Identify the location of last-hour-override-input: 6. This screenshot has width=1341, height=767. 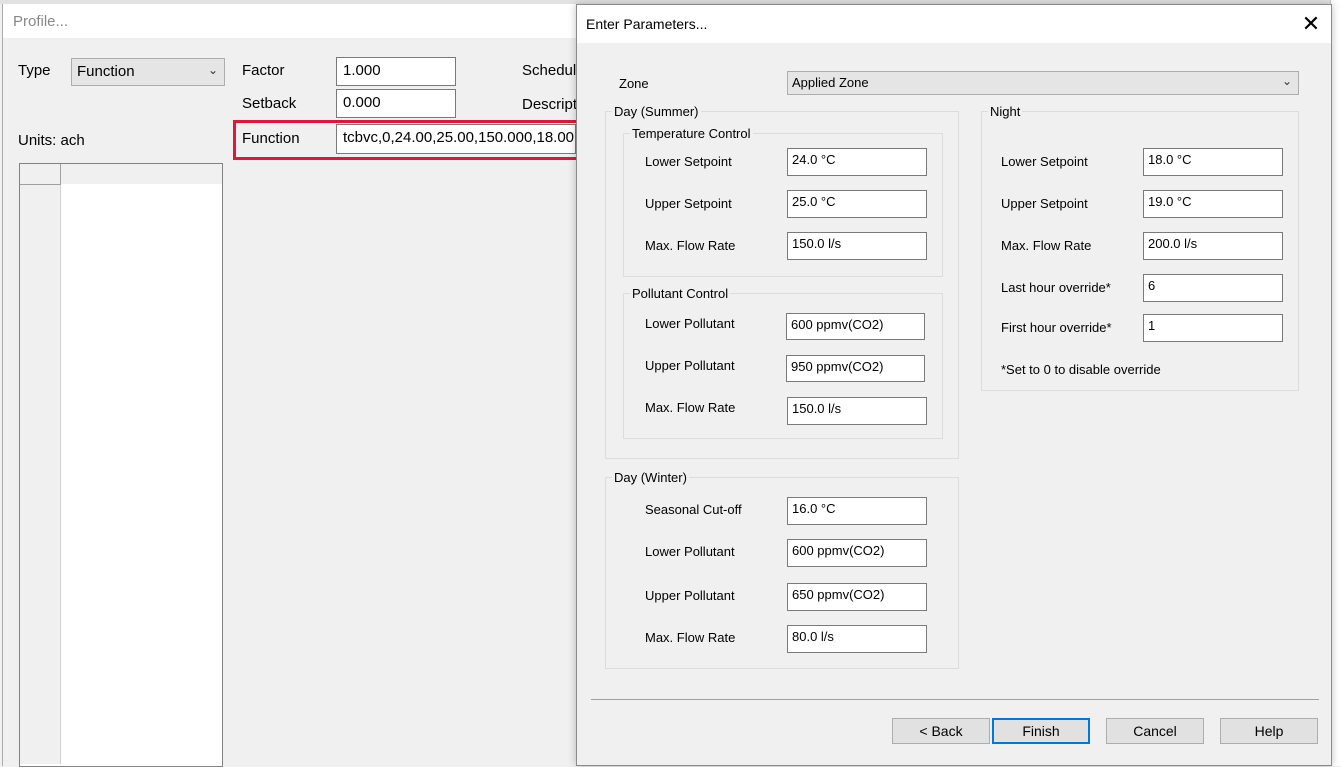
(1213, 288).